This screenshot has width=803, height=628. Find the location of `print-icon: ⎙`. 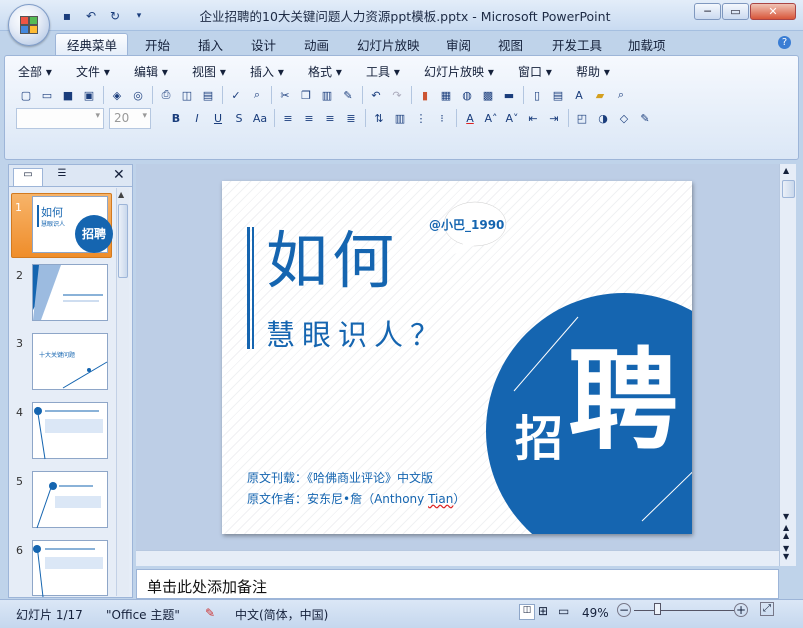

print-icon: ⎙ is located at coordinates (166, 95).